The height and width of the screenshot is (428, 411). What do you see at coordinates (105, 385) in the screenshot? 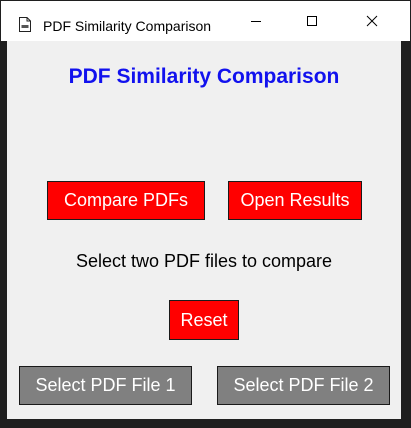
I see `select-pdf-file-1-button: Select PDF File 1` at bounding box center [105, 385].